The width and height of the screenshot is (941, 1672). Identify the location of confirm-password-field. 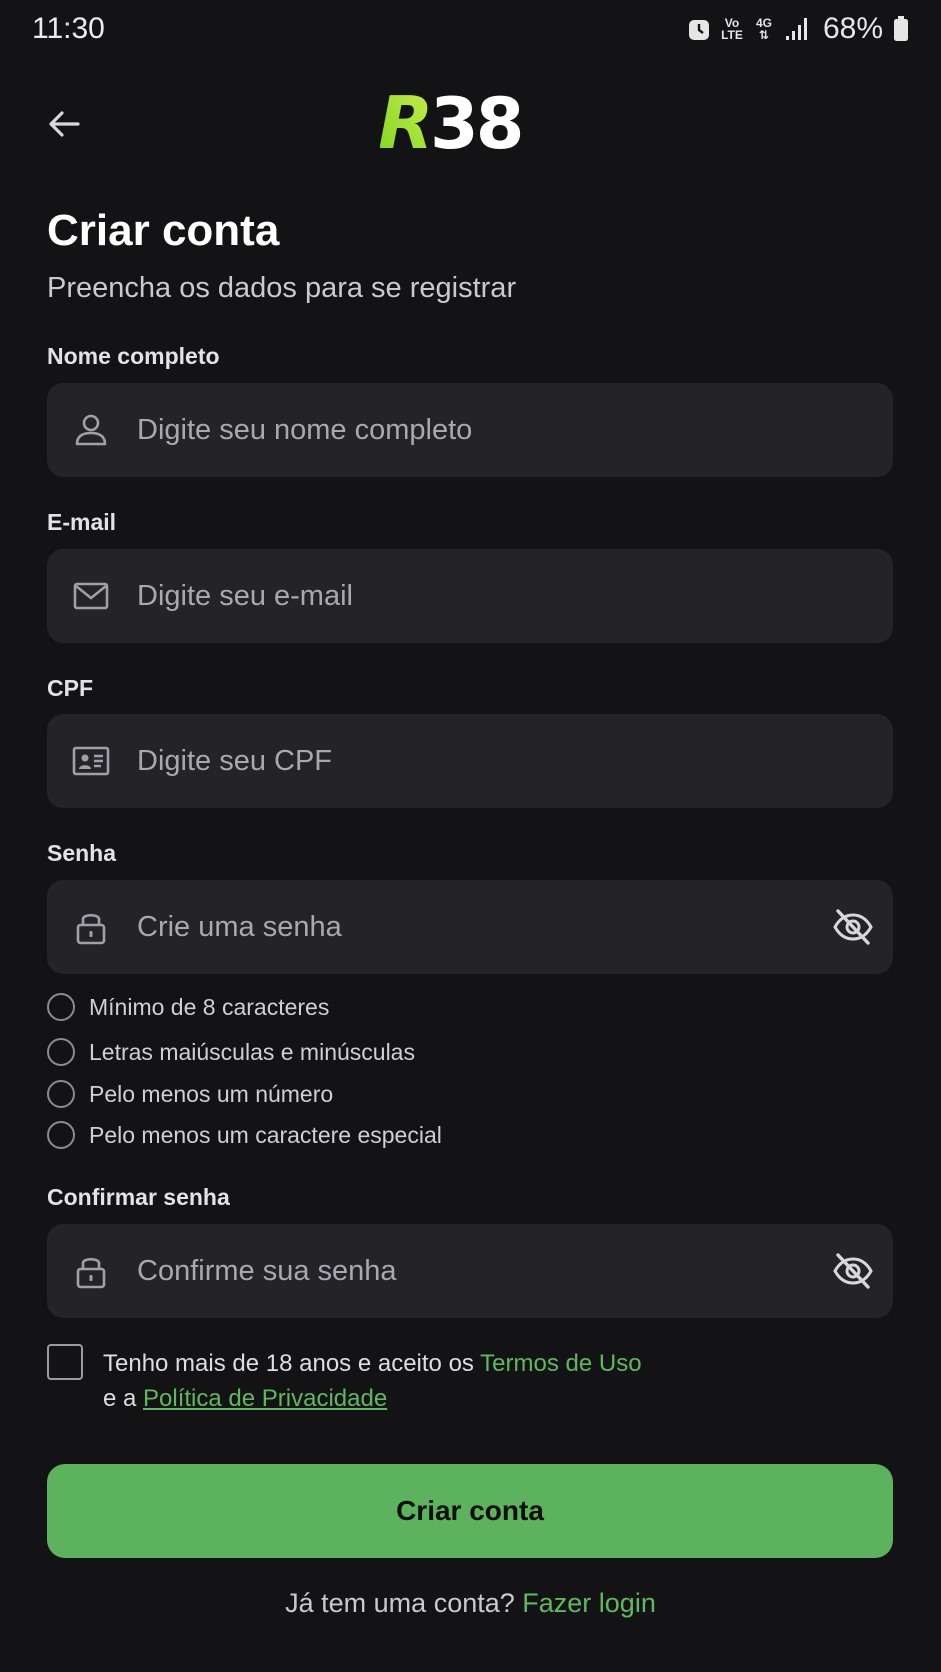
(470, 1271).